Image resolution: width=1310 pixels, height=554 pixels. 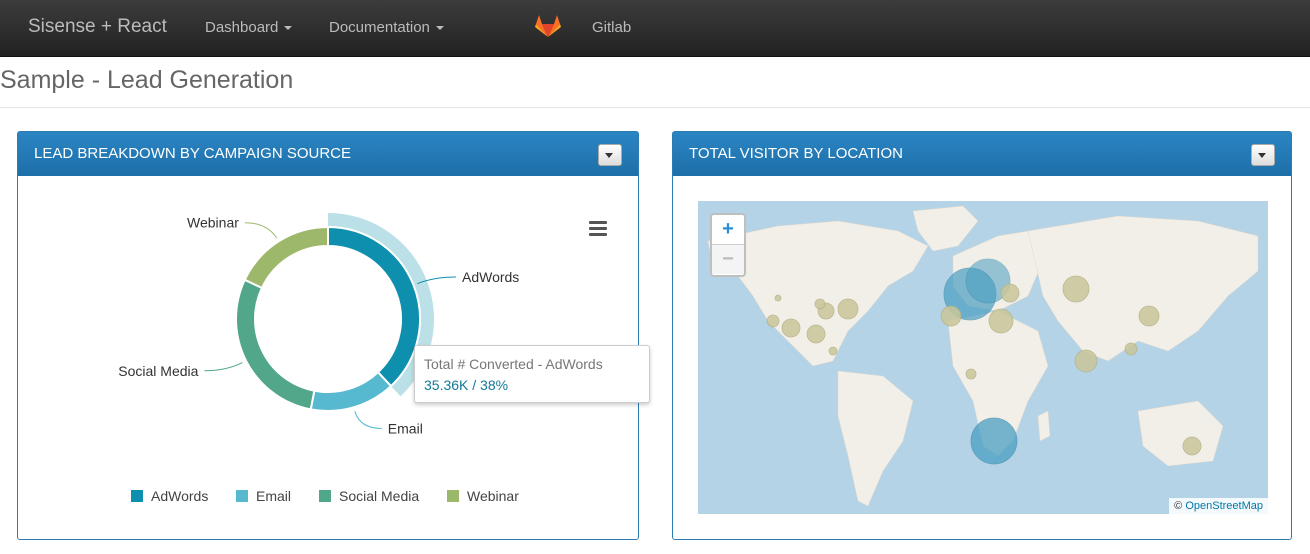 I want to click on attribution-prefix: ©, so click(x=1178, y=506).